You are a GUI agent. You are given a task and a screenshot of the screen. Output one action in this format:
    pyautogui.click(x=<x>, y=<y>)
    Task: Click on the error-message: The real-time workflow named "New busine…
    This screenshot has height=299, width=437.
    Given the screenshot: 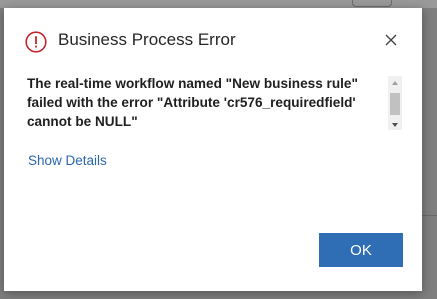 What is the action you would take?
    pyautogui.click(x=192, y=102)
    